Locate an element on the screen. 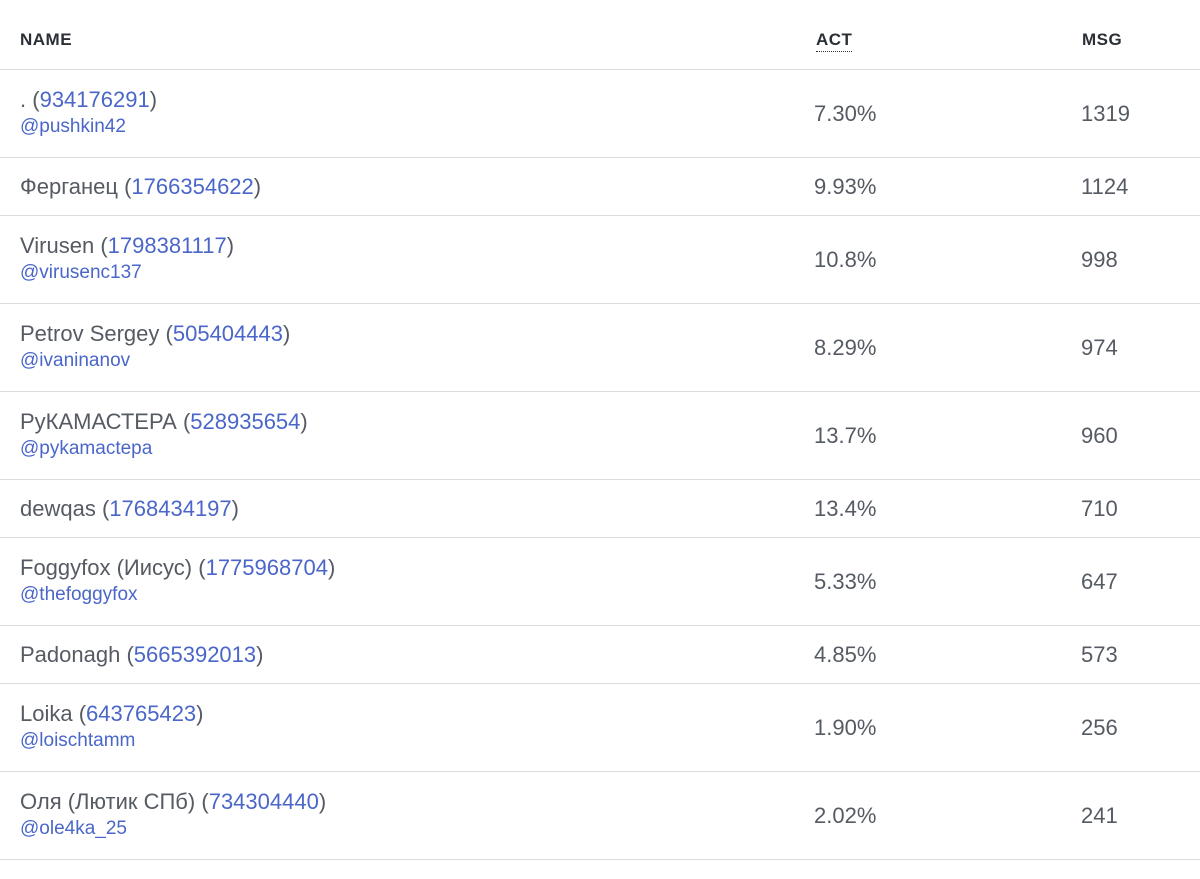 Image resolution: width=1200 pixels, height=879 pixels. user-id-link: 1768434197 is located at coordinates (170, 508).